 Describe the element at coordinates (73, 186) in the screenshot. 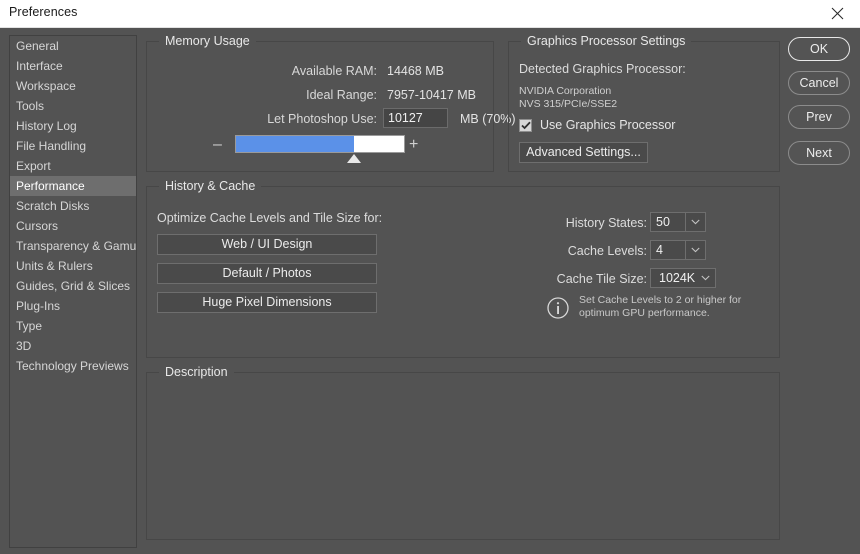

I see `sidebar-item-performance: Performance` at that location.